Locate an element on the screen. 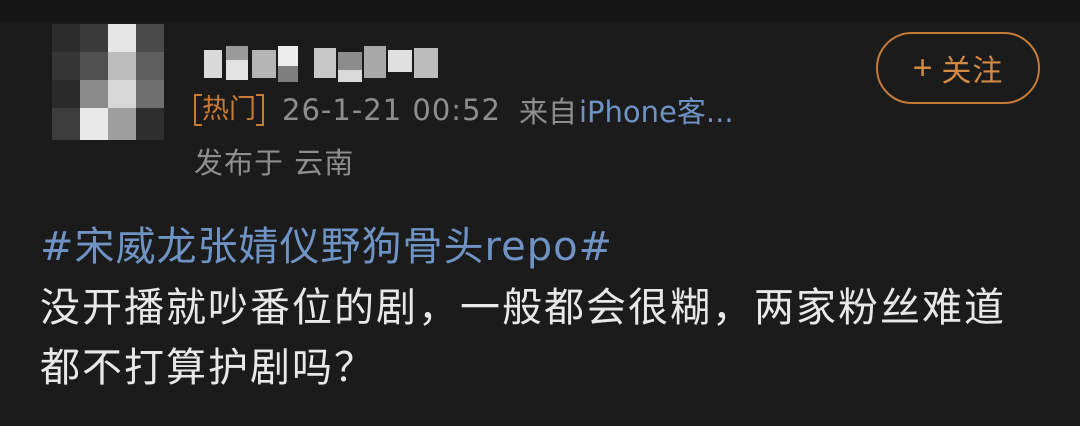  username-redacted is located at coordinates (321, 65).